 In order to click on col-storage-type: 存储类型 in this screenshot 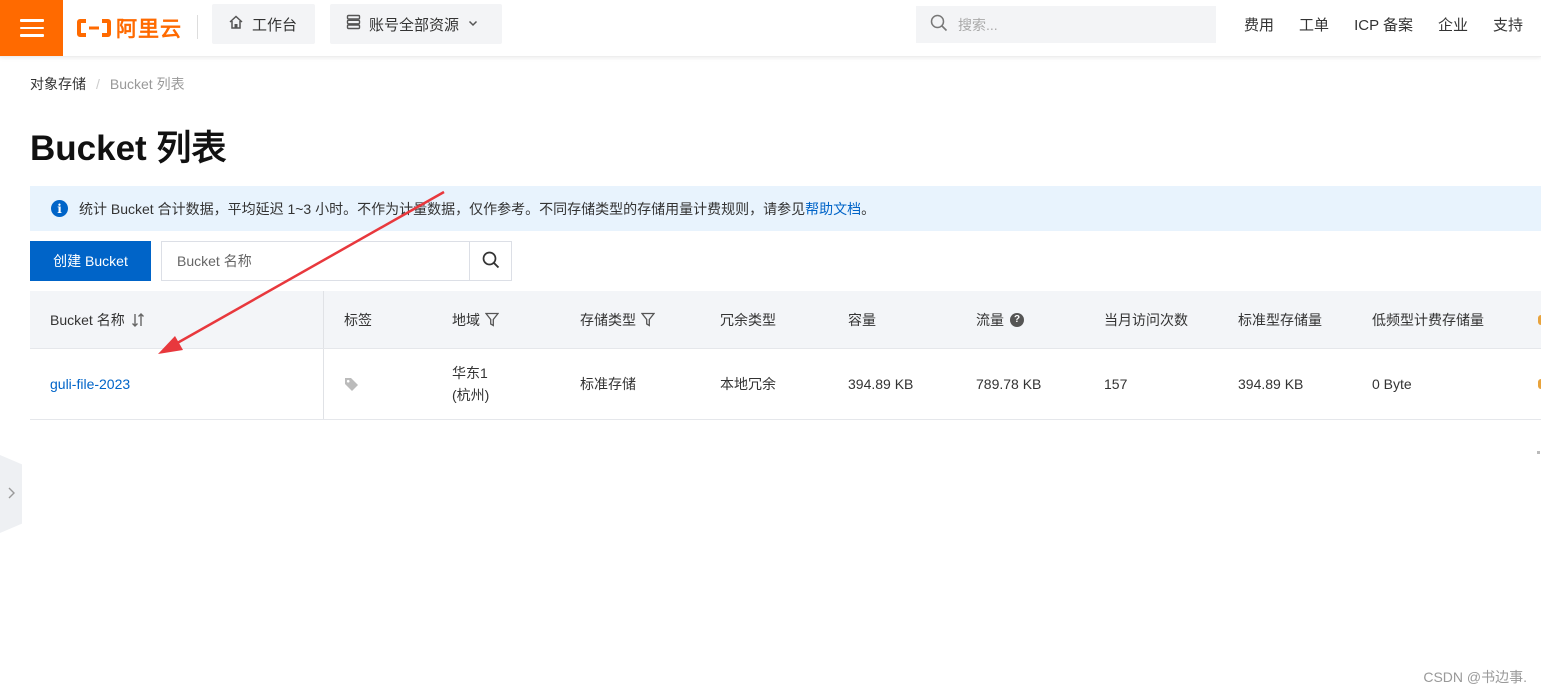, I will do `click(617, 319)`.